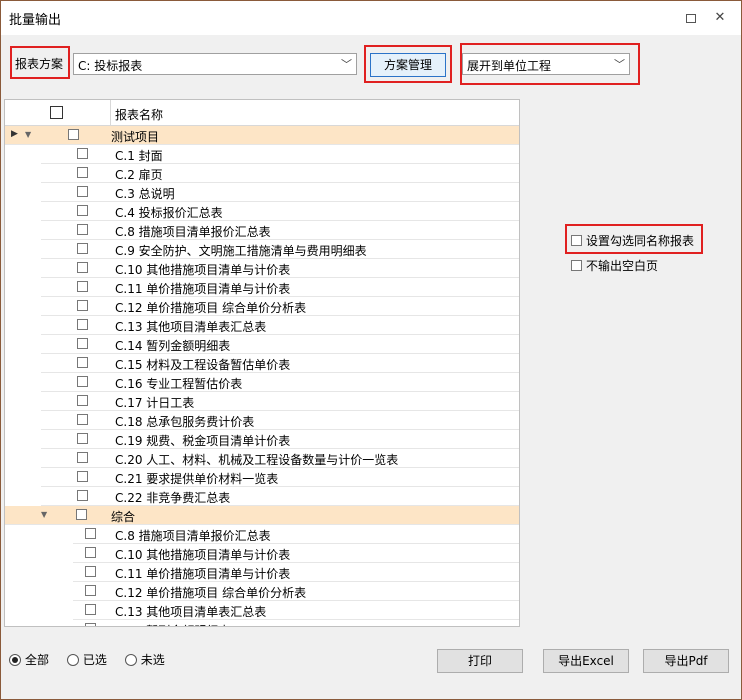  What do you see at coordinates (262, 135) in the screenshot?
I see `group-row: ▶ ▼ 测试项目` at bounding box center [262, 135].